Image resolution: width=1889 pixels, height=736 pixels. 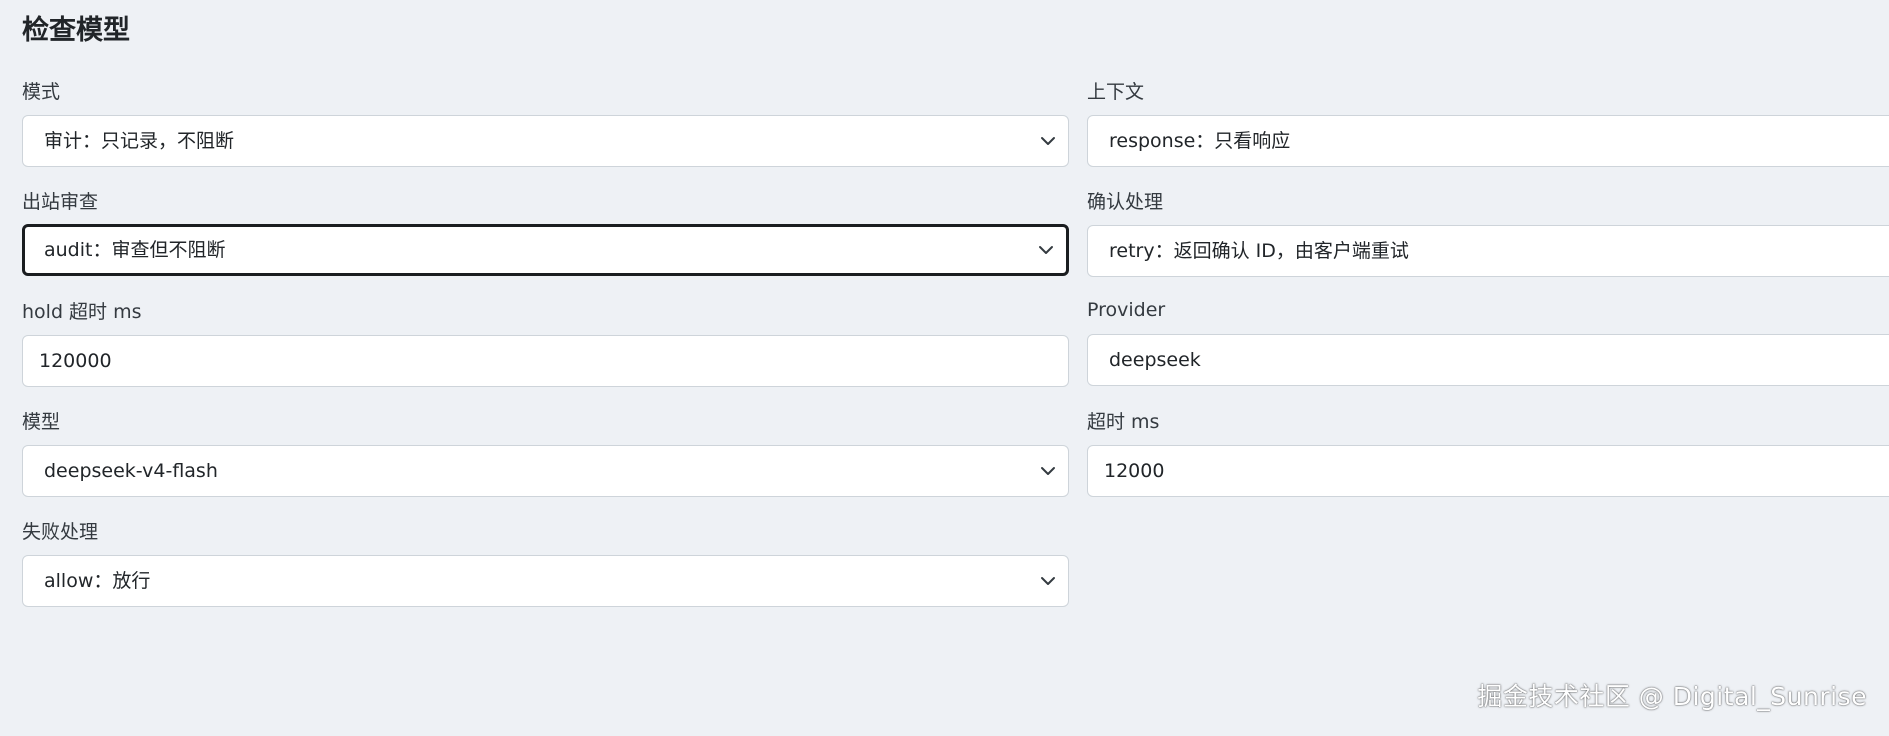 I want to click on context-field: 上下文 response：只看响应, so click(x=1488, y=125).